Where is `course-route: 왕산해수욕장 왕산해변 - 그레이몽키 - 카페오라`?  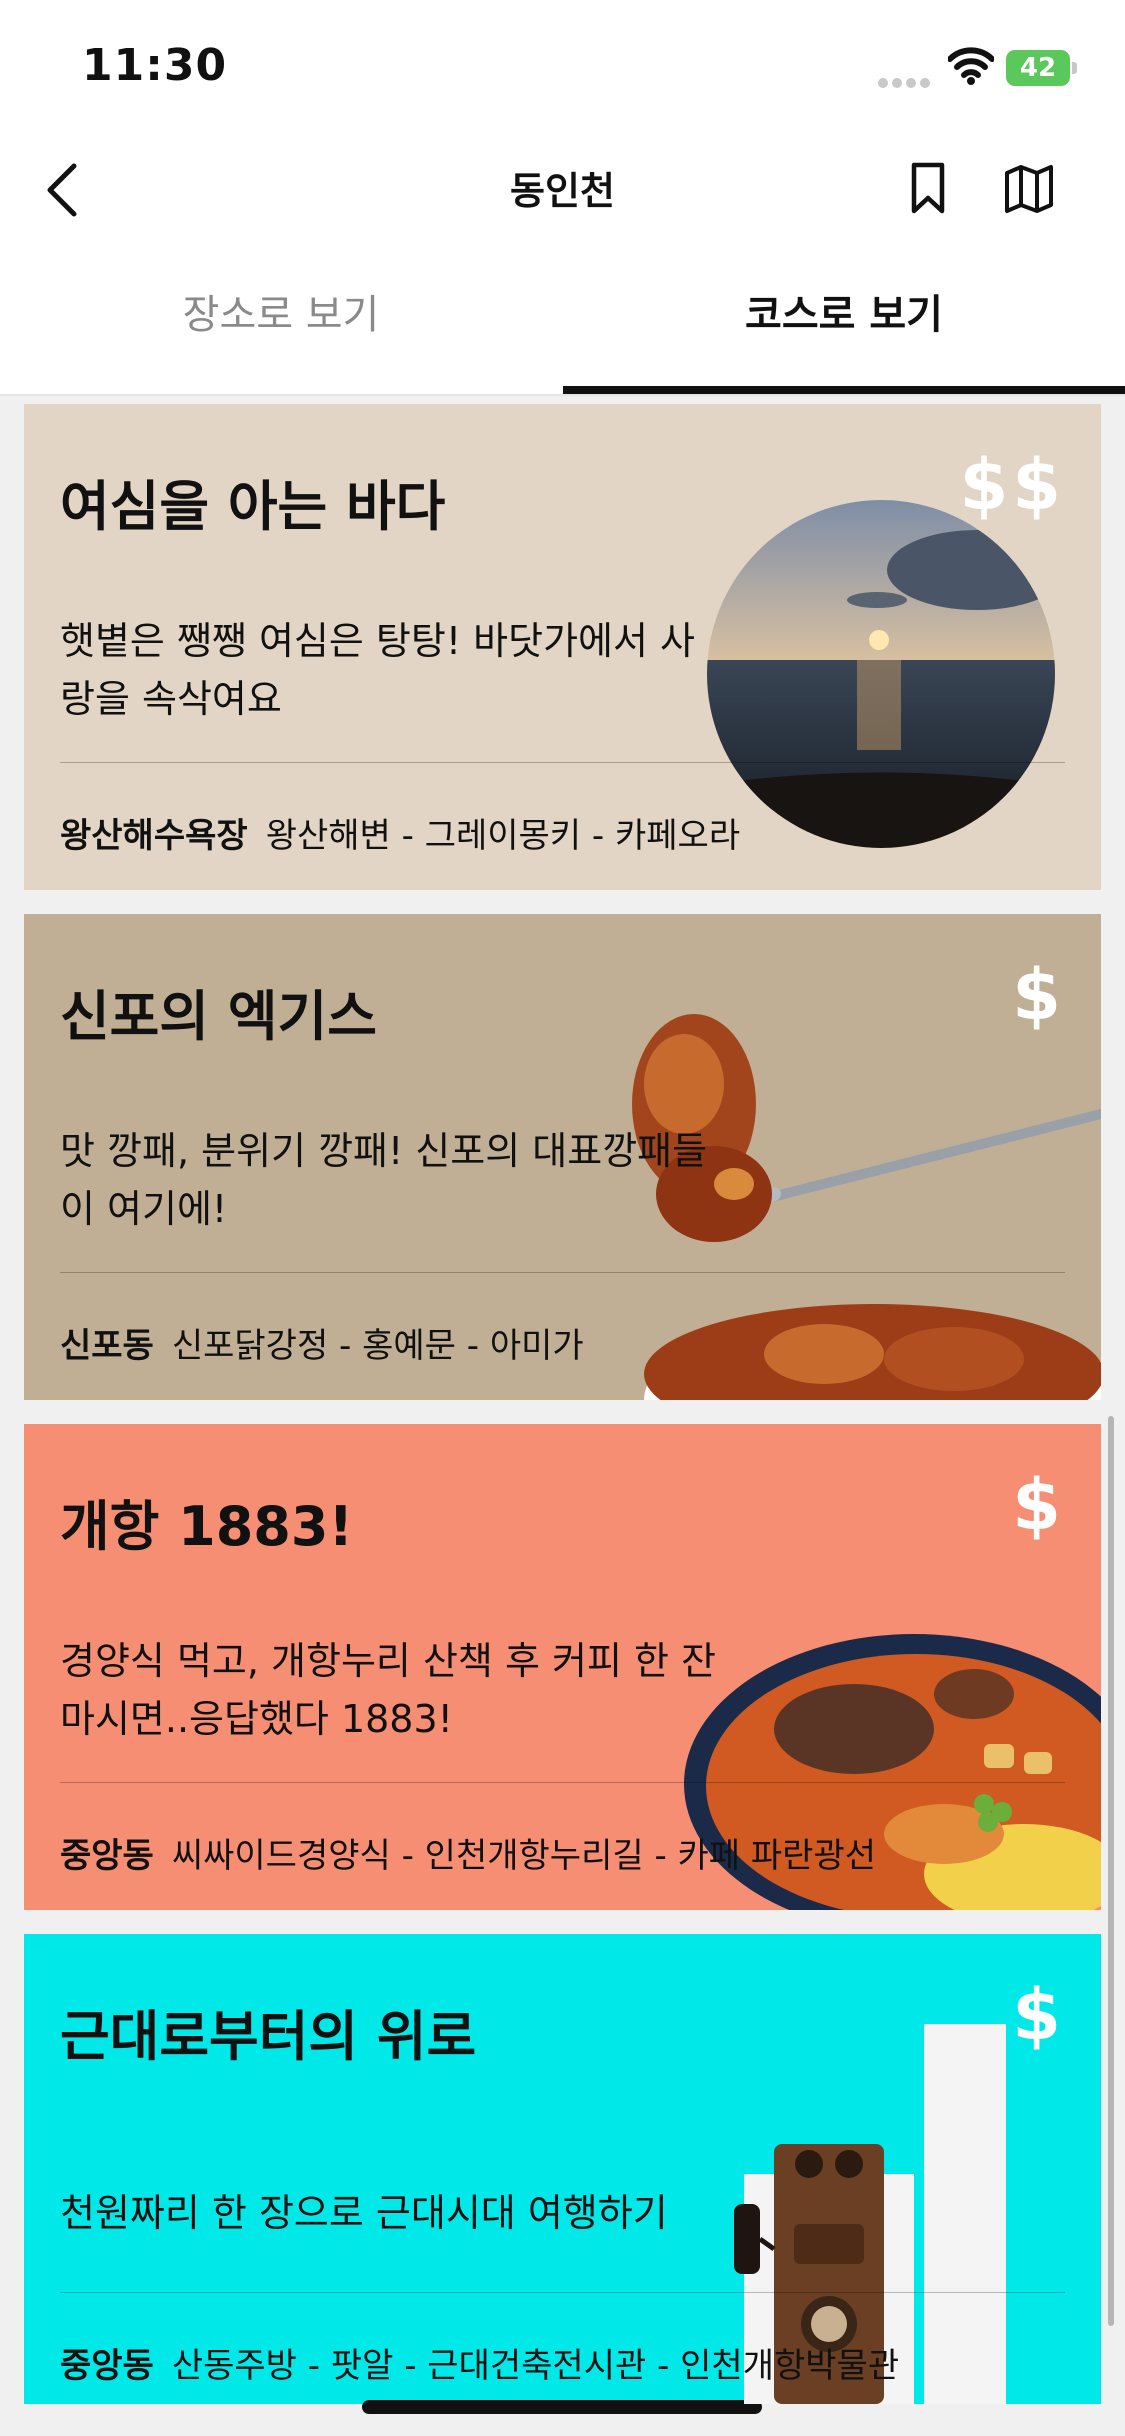 course-route: 왕산해수욕장 왕산해변 - 그레이몽키 - 카페오라 is located at coordinates (400, 832).